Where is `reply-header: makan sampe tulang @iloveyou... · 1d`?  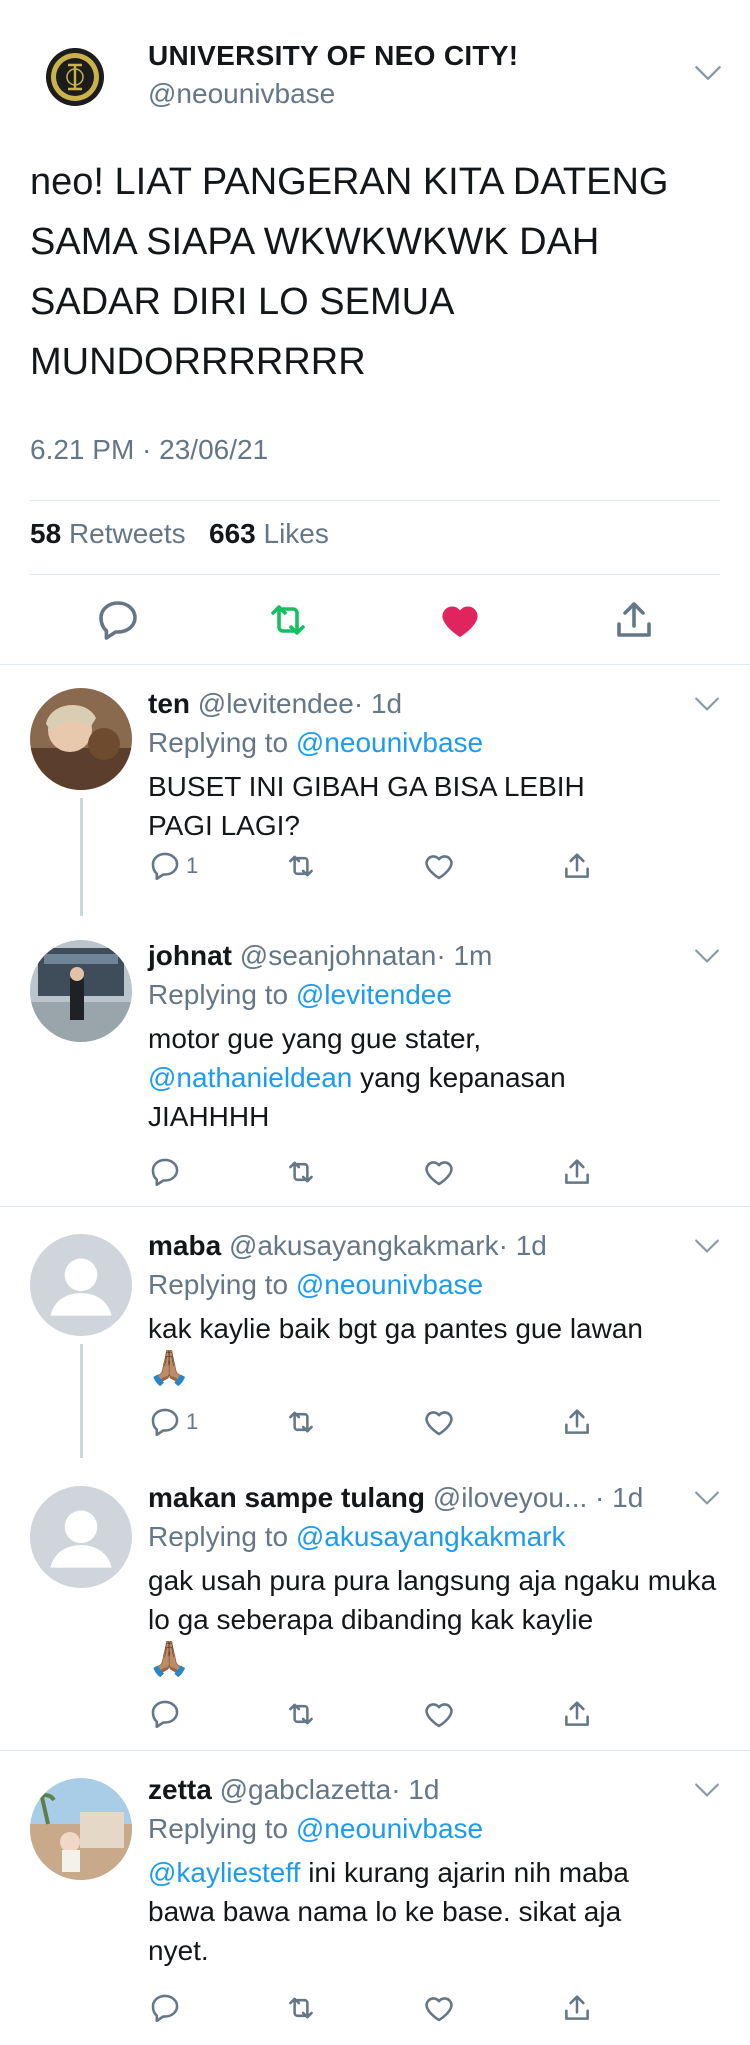
reply-header: makan sampe tulang @iloveyou... · 1d is located at coordinates (395, 1498).